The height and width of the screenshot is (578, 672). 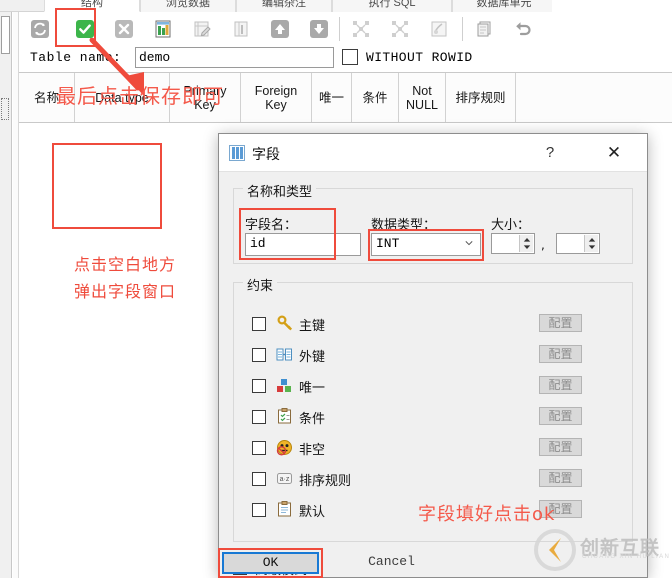 I want to click on size-precision-spin-buttons, so click(x=526, y=243).